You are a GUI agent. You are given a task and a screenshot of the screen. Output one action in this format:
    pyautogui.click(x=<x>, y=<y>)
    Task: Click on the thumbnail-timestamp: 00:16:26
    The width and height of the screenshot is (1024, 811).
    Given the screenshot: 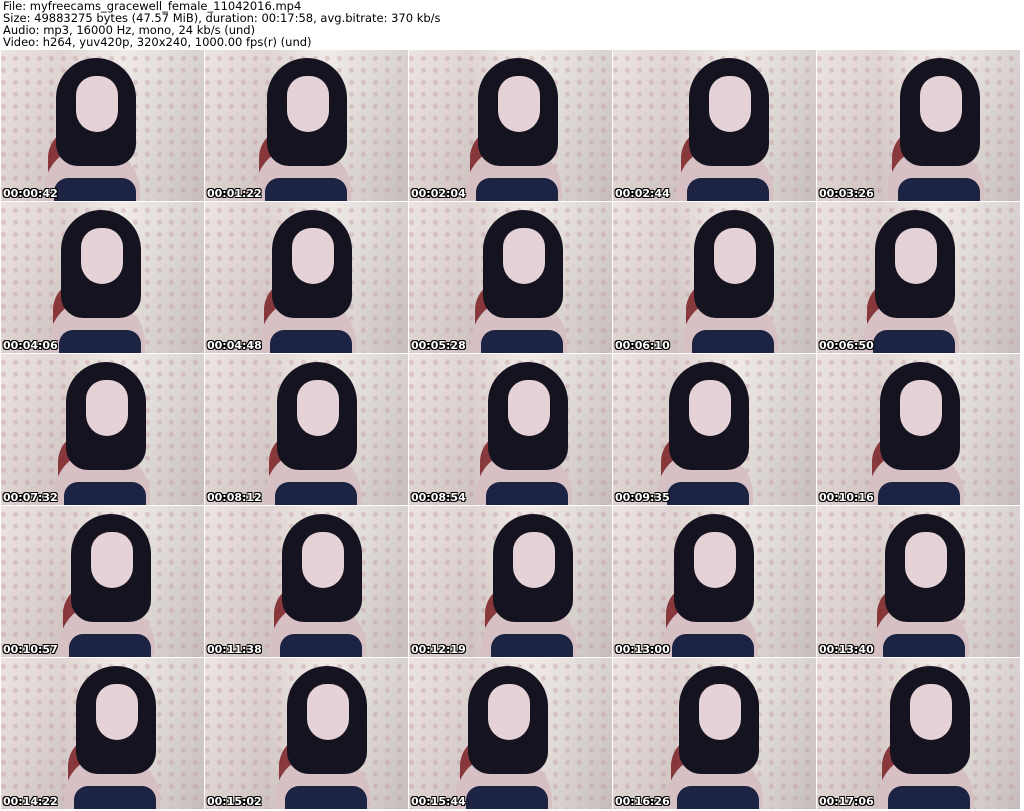 What is the action you would take?
    pyautogui.click(x=642, y=801)
    